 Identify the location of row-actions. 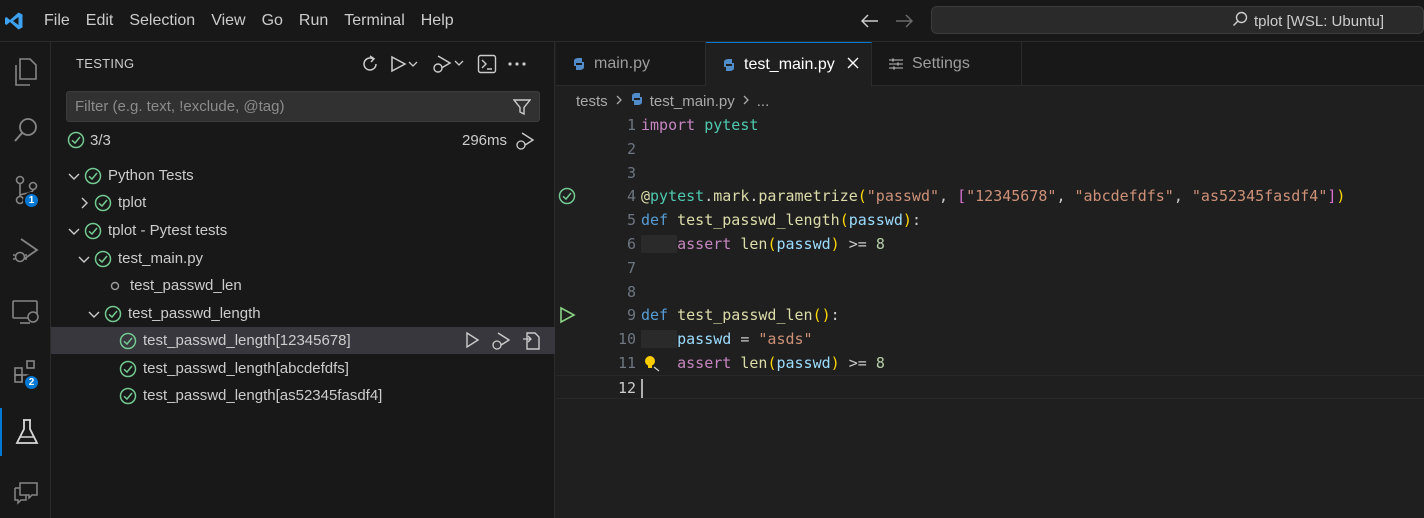
(502, 343).